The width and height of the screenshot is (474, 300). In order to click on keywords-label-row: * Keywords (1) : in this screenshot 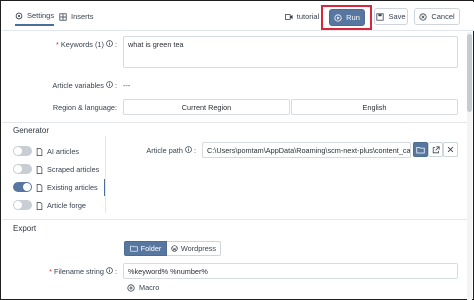, I will do `click(86, 44)`.